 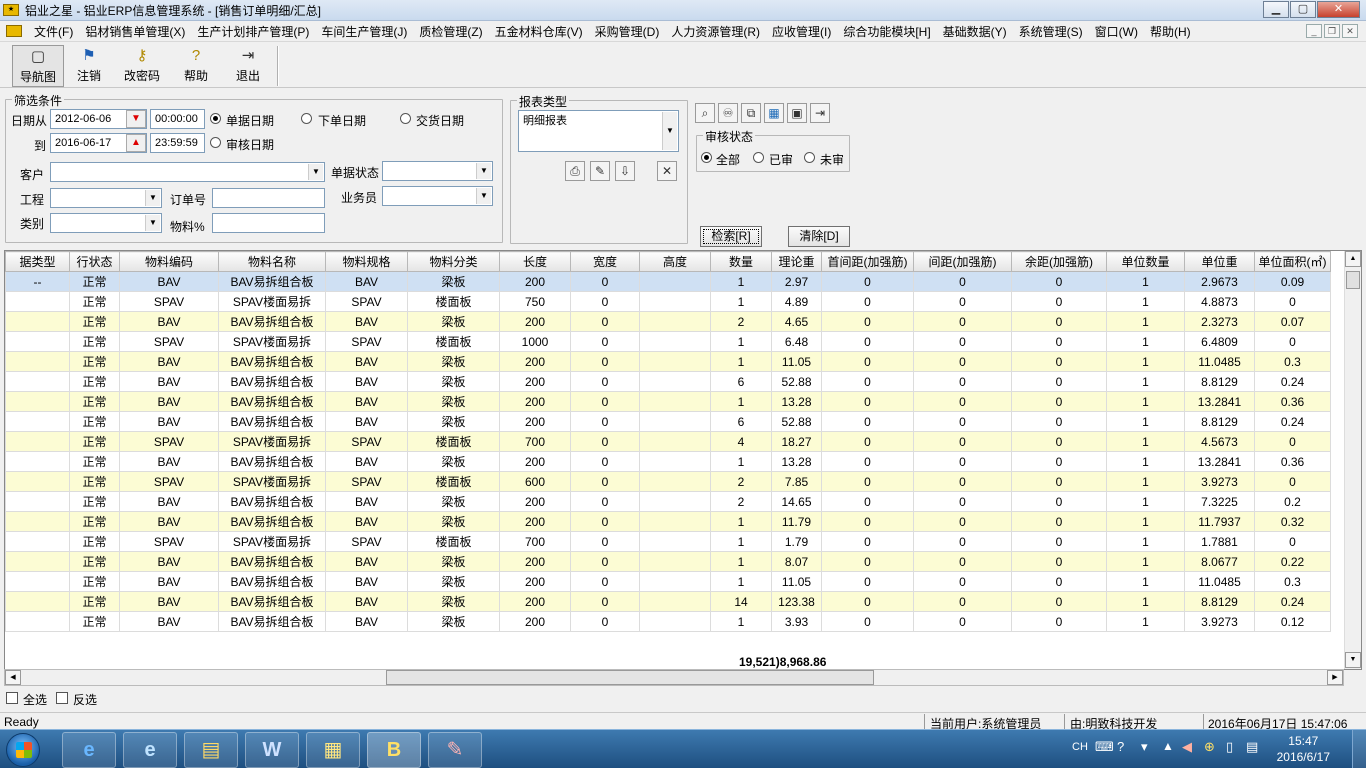 I want to click on help-tray-icon: ?, so click(x=1120, y=746).